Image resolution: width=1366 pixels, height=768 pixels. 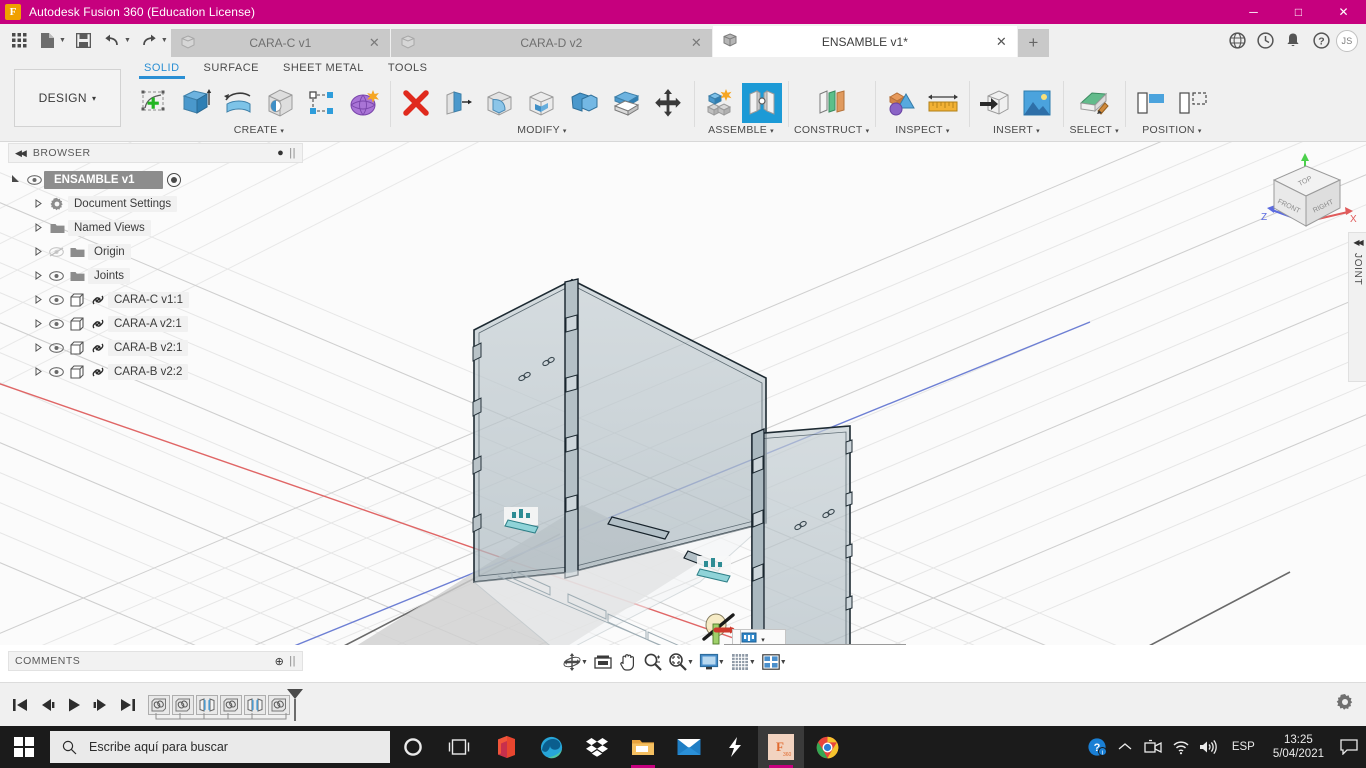 What do you see at coordinates (1358, 242) in the screenshot?
I see `joint-panel-expand-icon: ◀◀` at bounding box center [1358, 242].